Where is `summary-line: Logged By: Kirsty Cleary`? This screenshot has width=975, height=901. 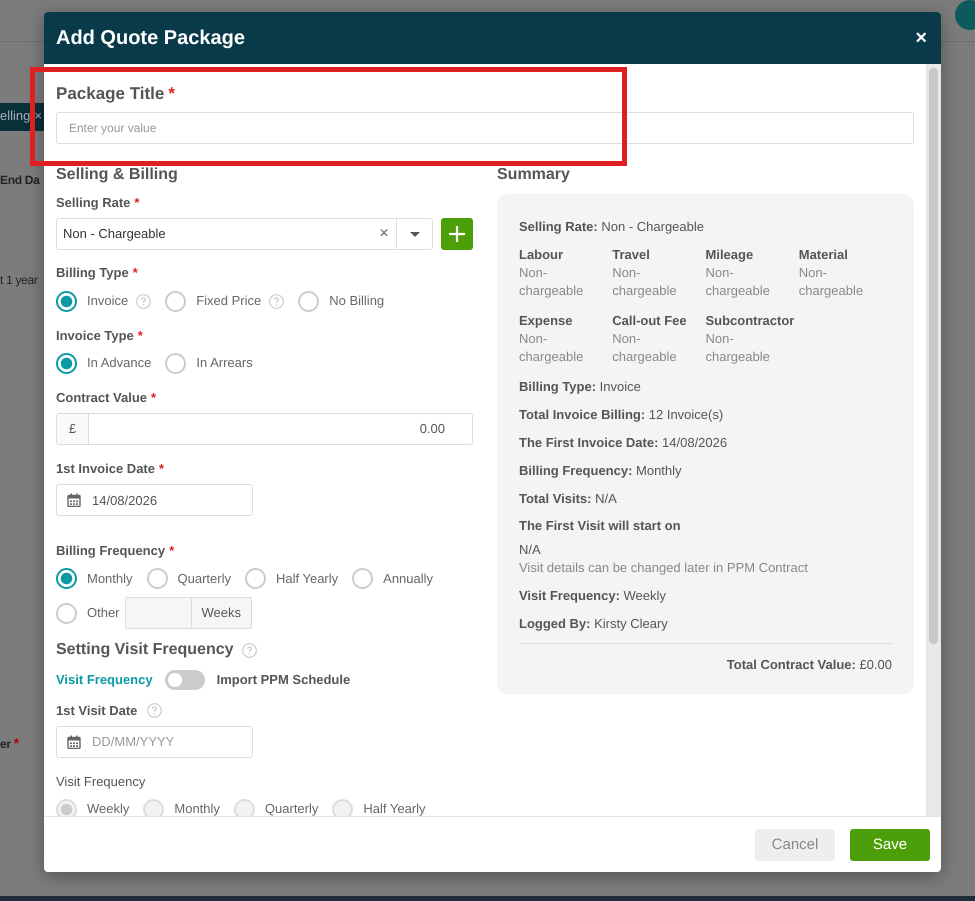
summary-line: Logged By: Kirsty Cleary is located at coordinates (594, 624).